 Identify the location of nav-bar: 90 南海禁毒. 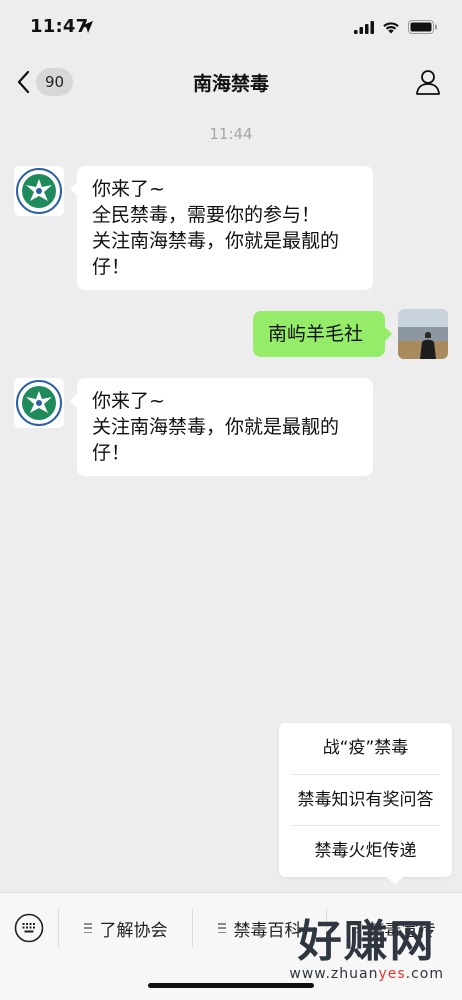
(231, 82).